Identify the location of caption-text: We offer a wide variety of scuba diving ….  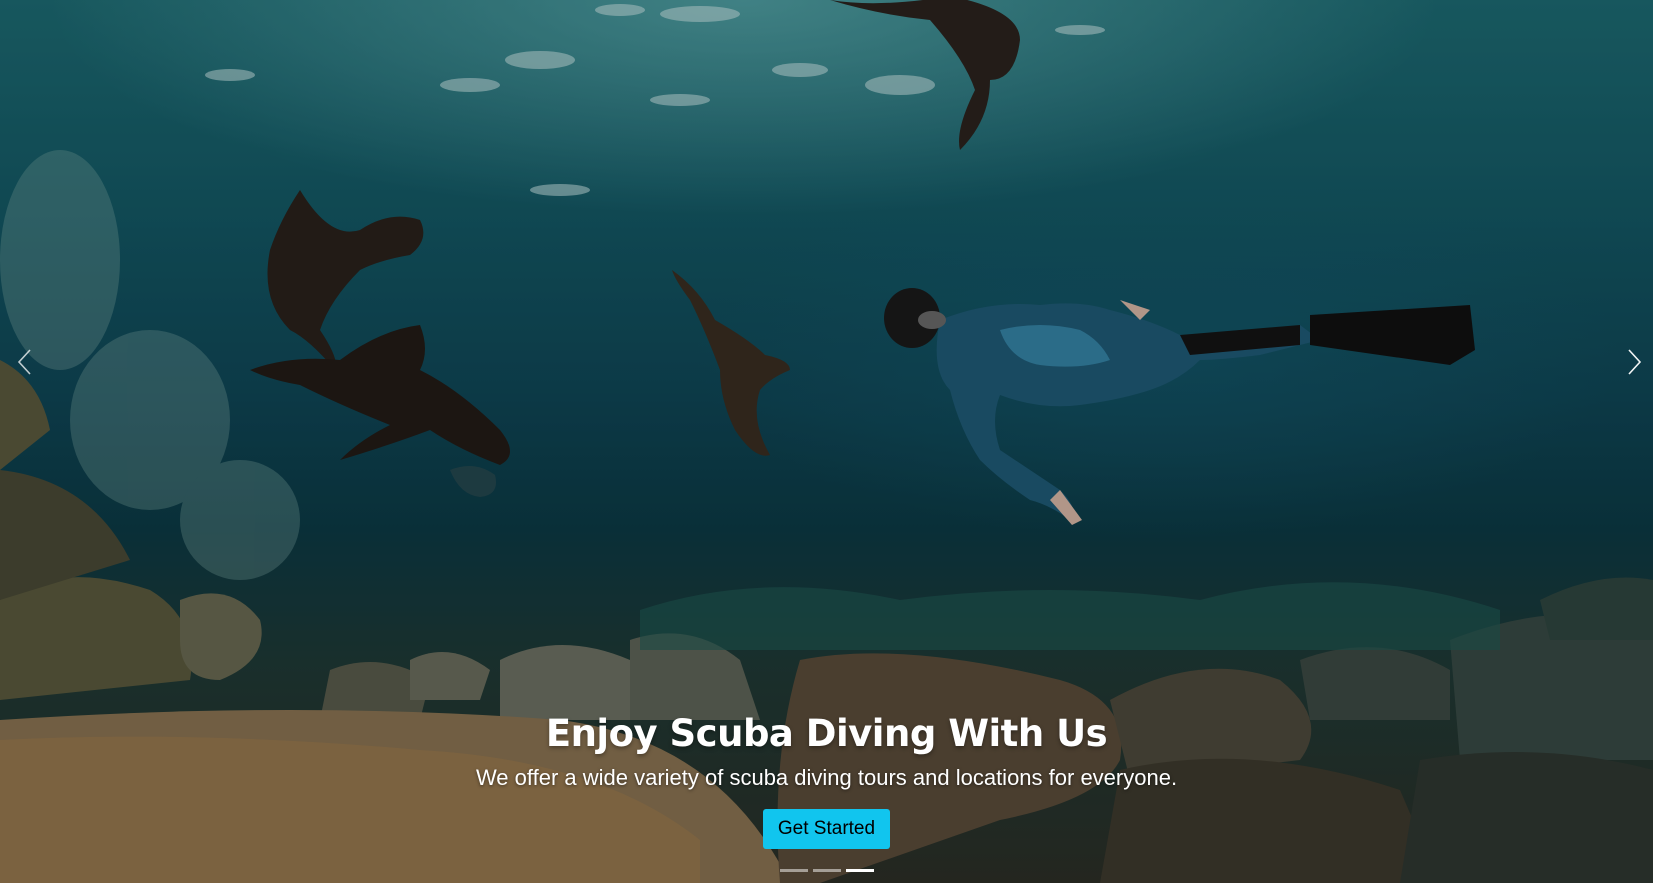
(826, 777).